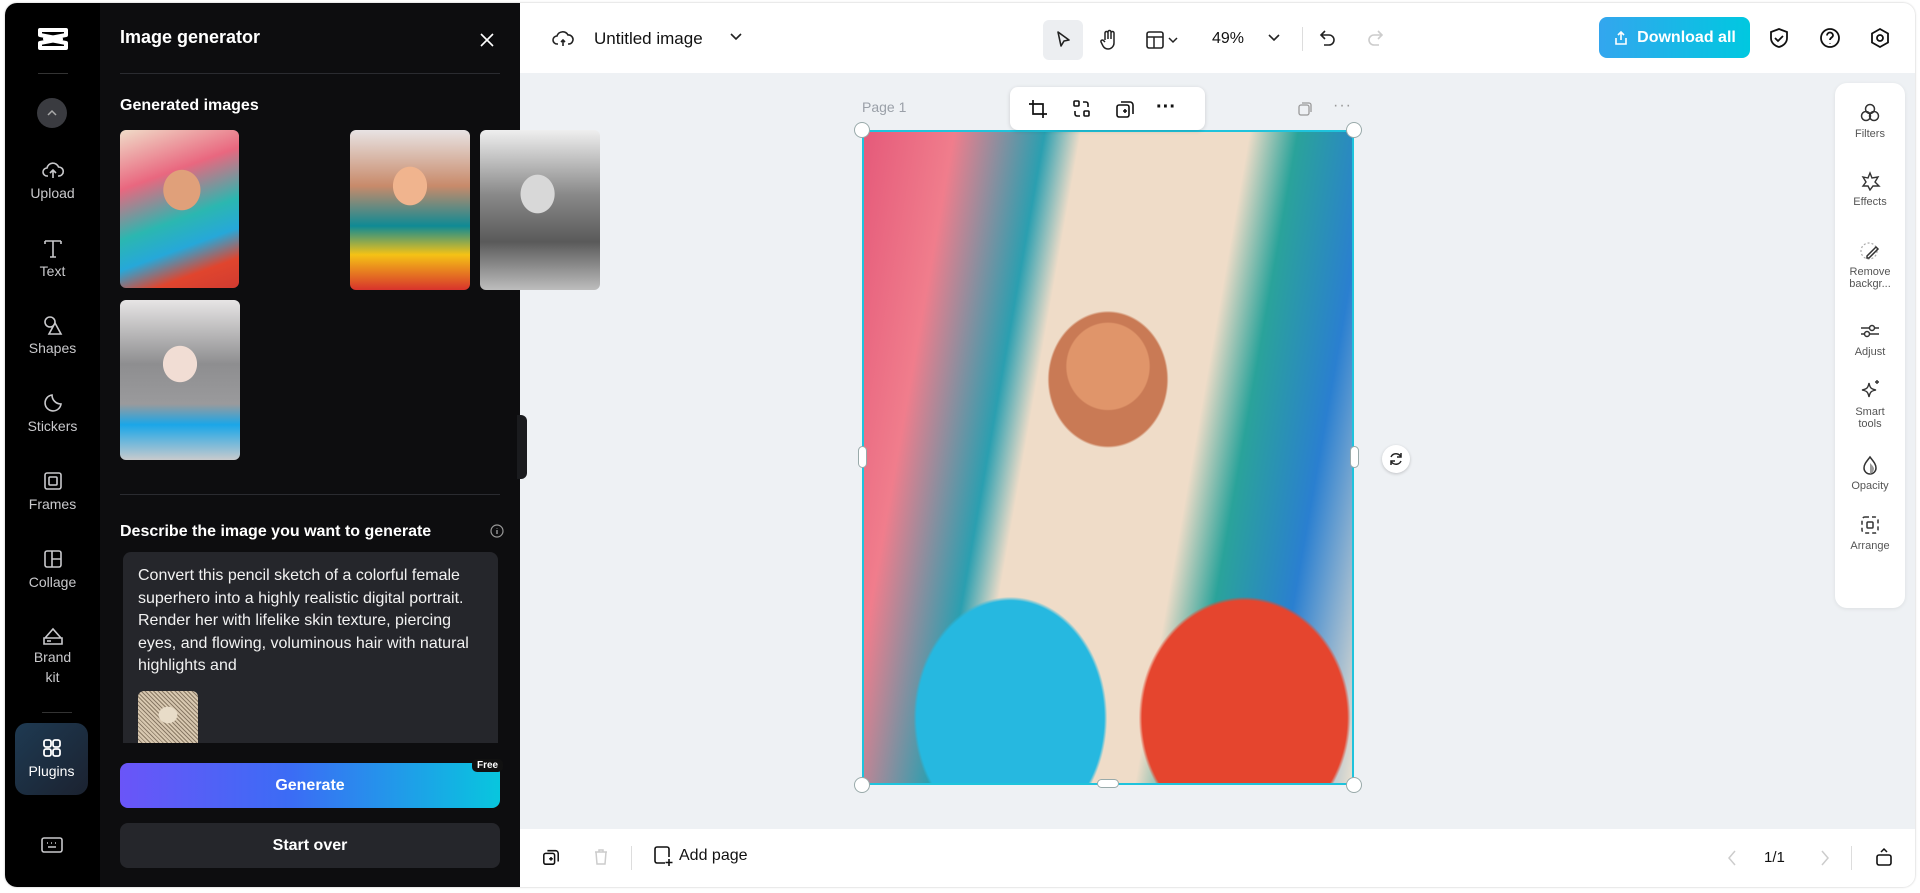 Image resolution: width=1920 pixels, height=893 pixels. I want to click on rail-item-text: Text, so click(52, 258).